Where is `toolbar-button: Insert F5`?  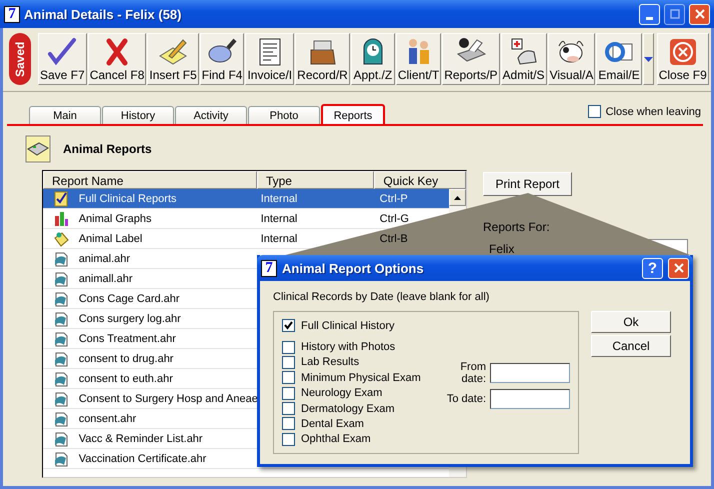
toolbar-button: Insert F5 is located at coordinates (173, 59).